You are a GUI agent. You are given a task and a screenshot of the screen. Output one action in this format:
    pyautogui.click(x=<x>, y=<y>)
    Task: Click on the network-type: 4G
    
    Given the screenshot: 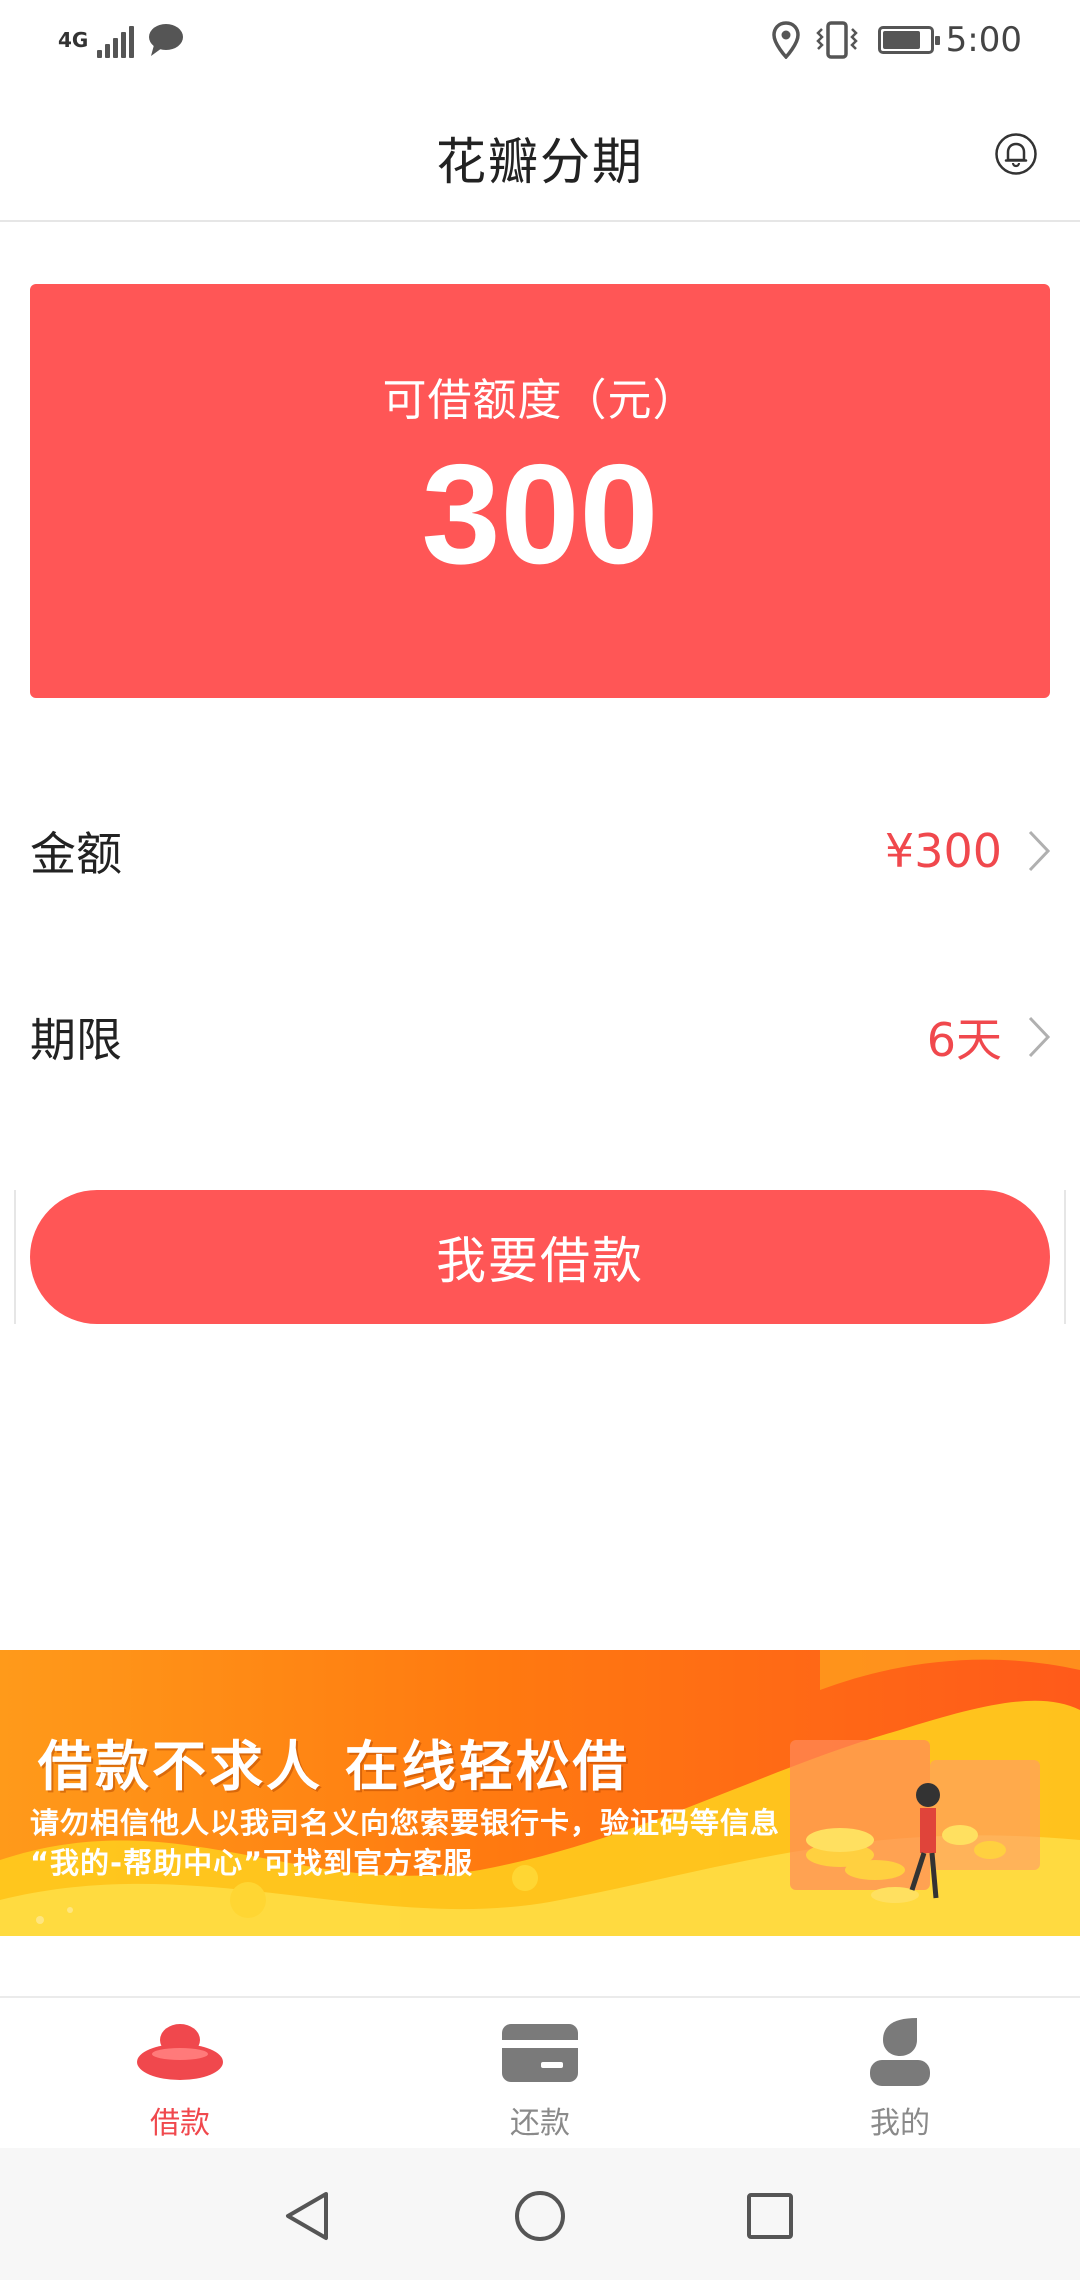 What is the action you would take?
    pyautogui.click(x=73, y=40)
    